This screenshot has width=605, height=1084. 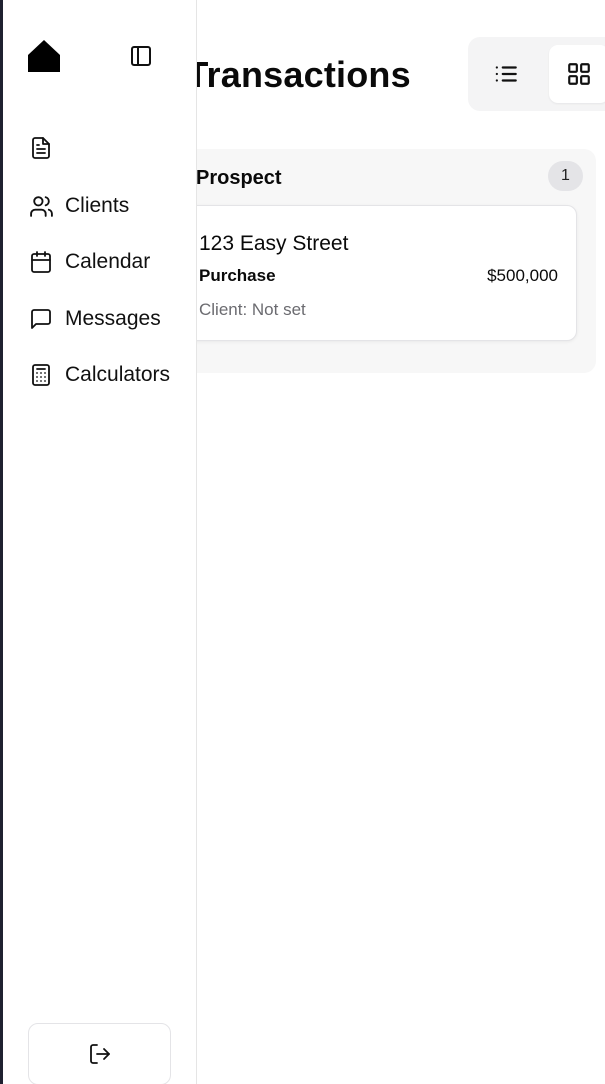 I want to click on sidebar-item-calendar: Calendar, so click(x=99, y=262).